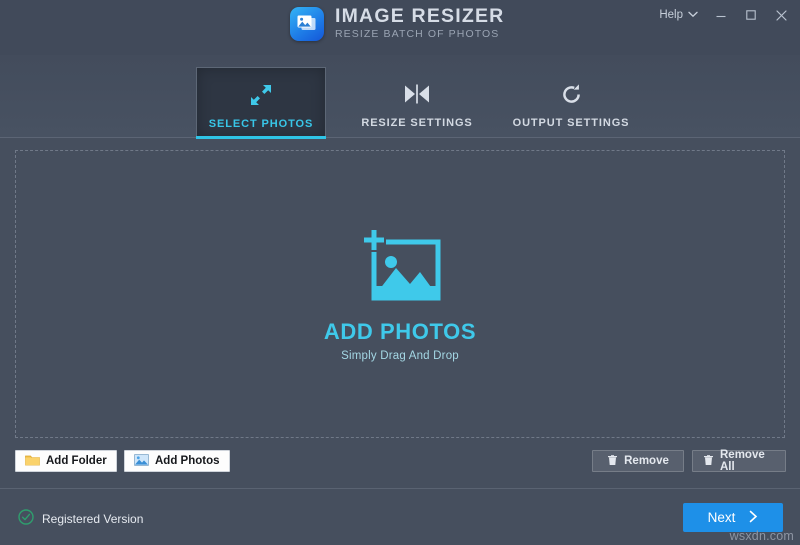 The image size is (800, 545). I want to click on add-picture-icon, so click(400, 267).